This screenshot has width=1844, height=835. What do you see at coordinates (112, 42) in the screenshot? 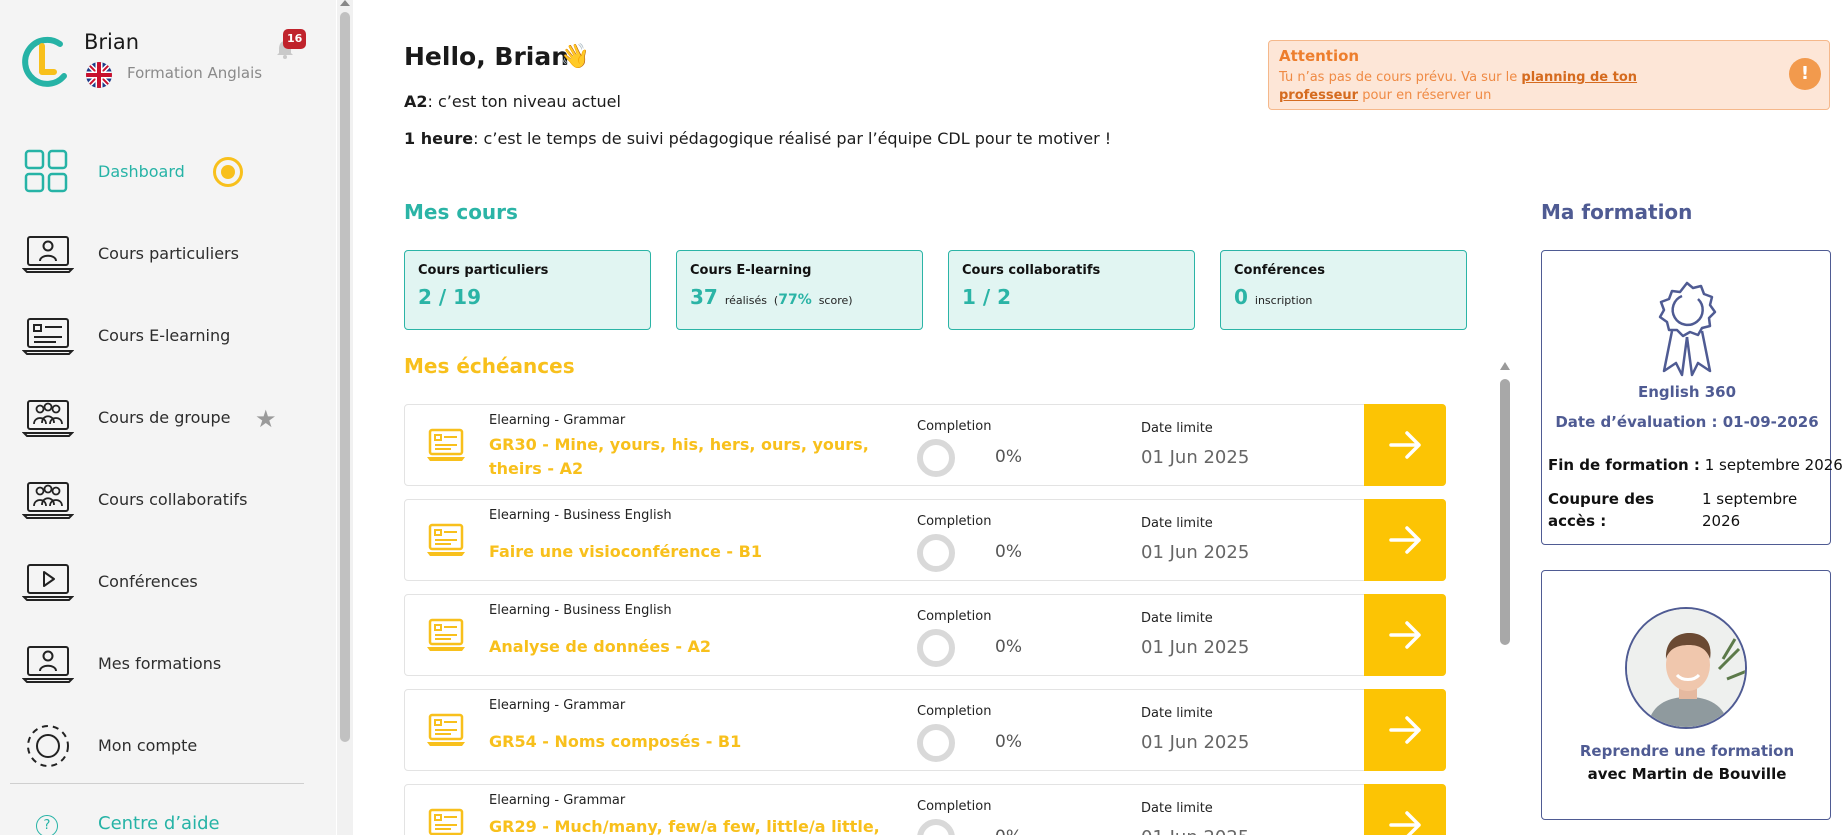
I see `user-name: Brian` at bounding box center [112, 42].